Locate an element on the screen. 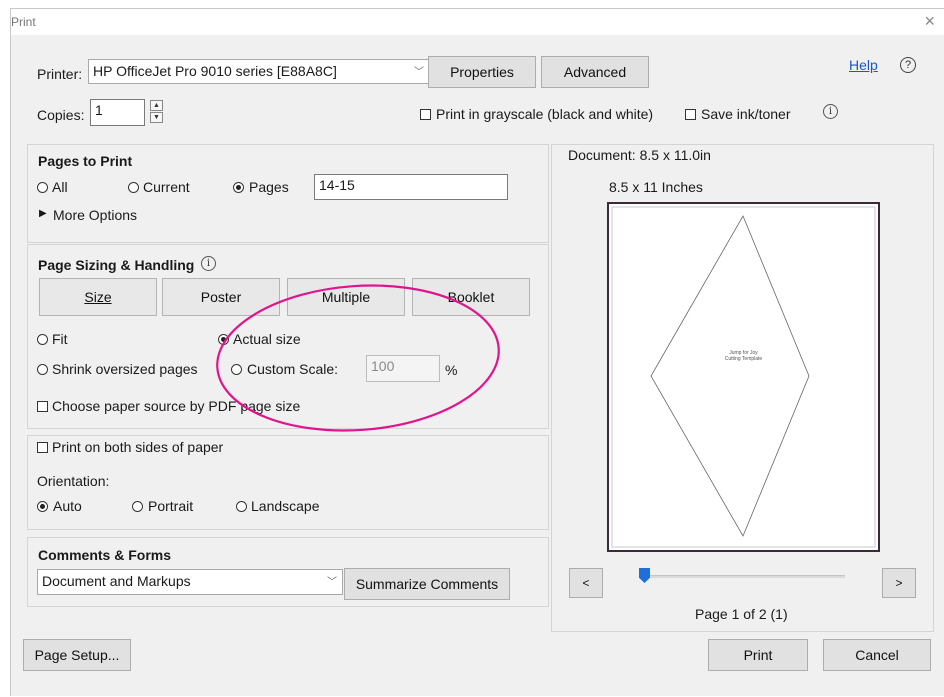 The width and height of the screenshot is (944, 697). summarize-comments-button: Summarize Comments is located at coordinates (427, 584).